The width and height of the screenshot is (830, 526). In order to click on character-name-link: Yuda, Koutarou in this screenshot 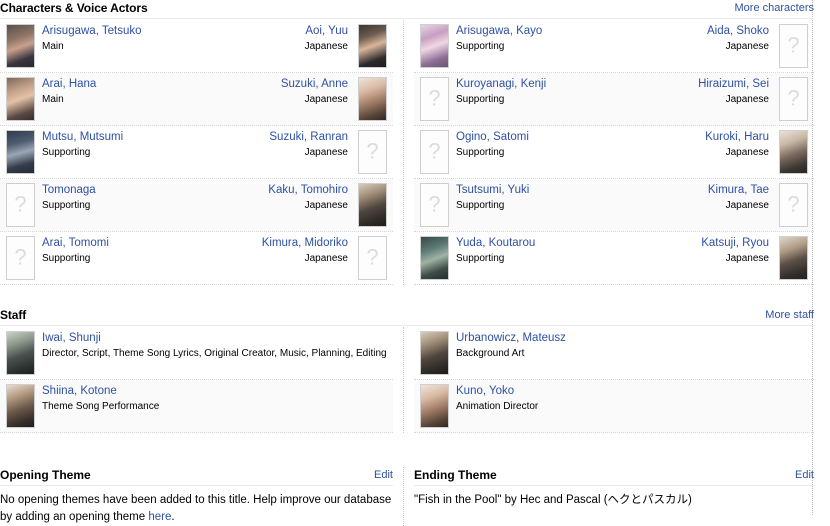, I will do `click(578, 243)`.